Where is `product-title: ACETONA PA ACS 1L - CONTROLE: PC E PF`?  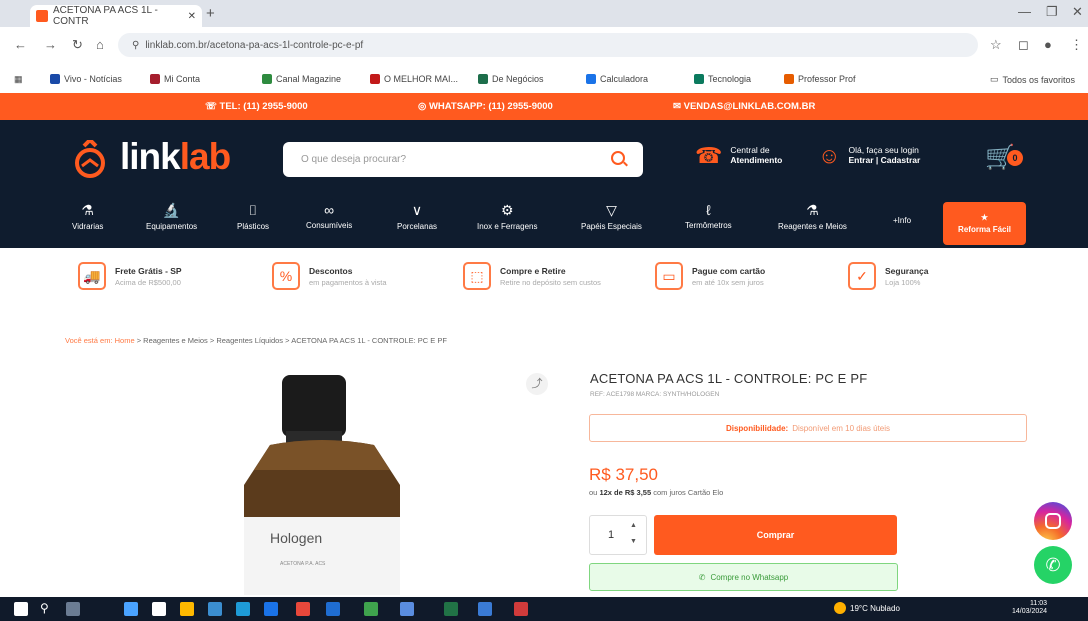 product-title: ACETONA PA ACS 1L - CONTROLE: PC E PF is located at coordinates (729, 378).